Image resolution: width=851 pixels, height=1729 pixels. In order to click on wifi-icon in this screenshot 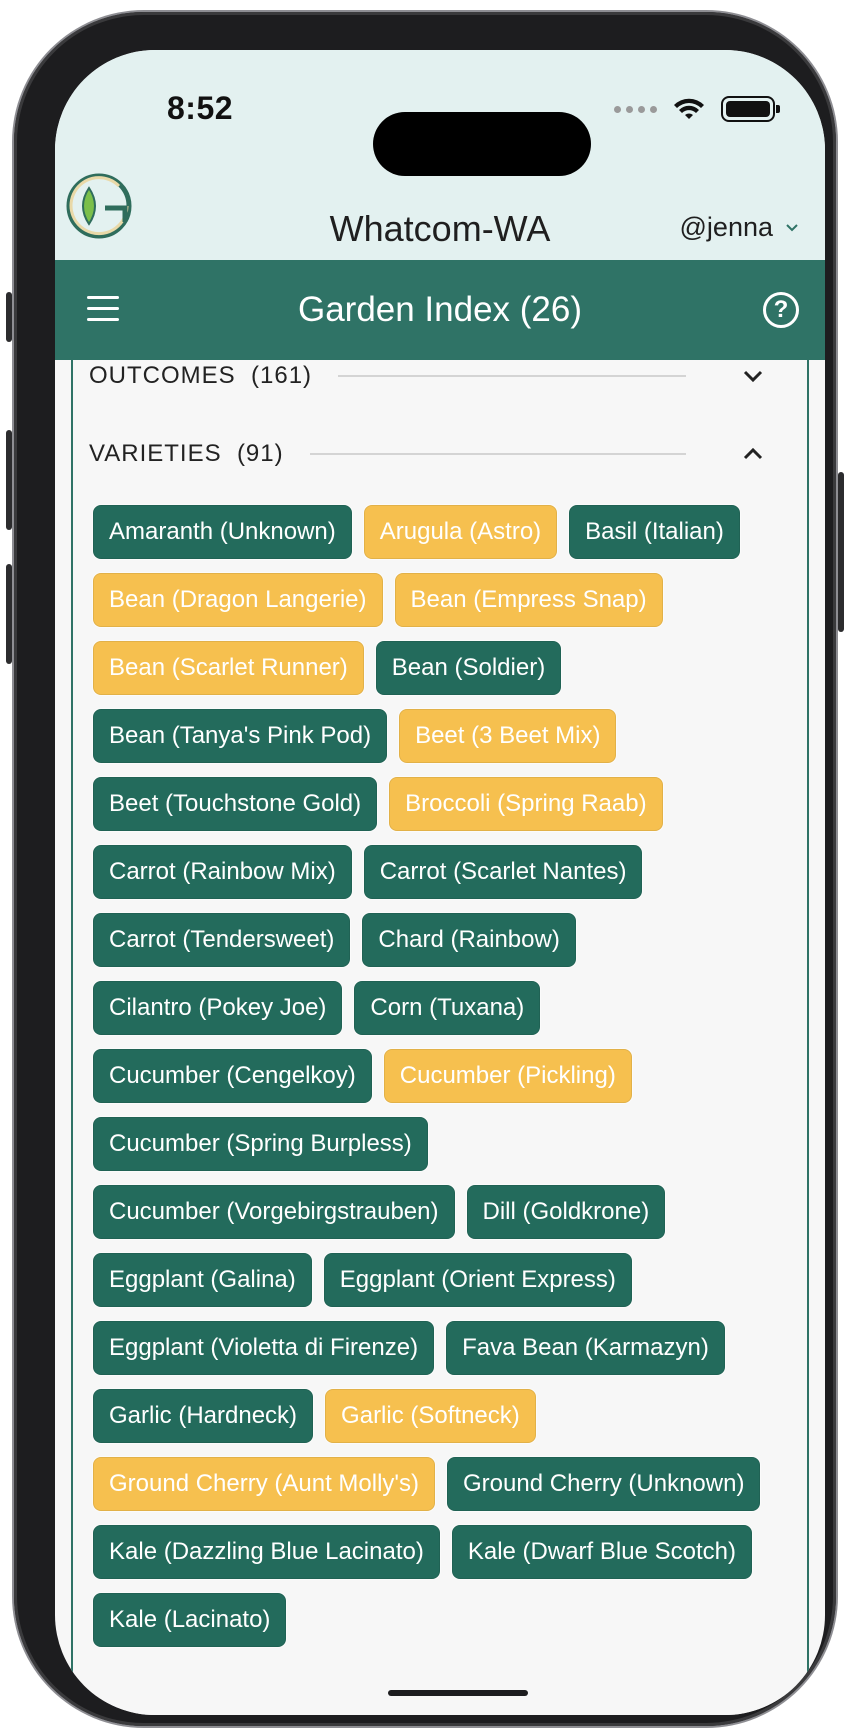, I will do `click(689, 108)`.